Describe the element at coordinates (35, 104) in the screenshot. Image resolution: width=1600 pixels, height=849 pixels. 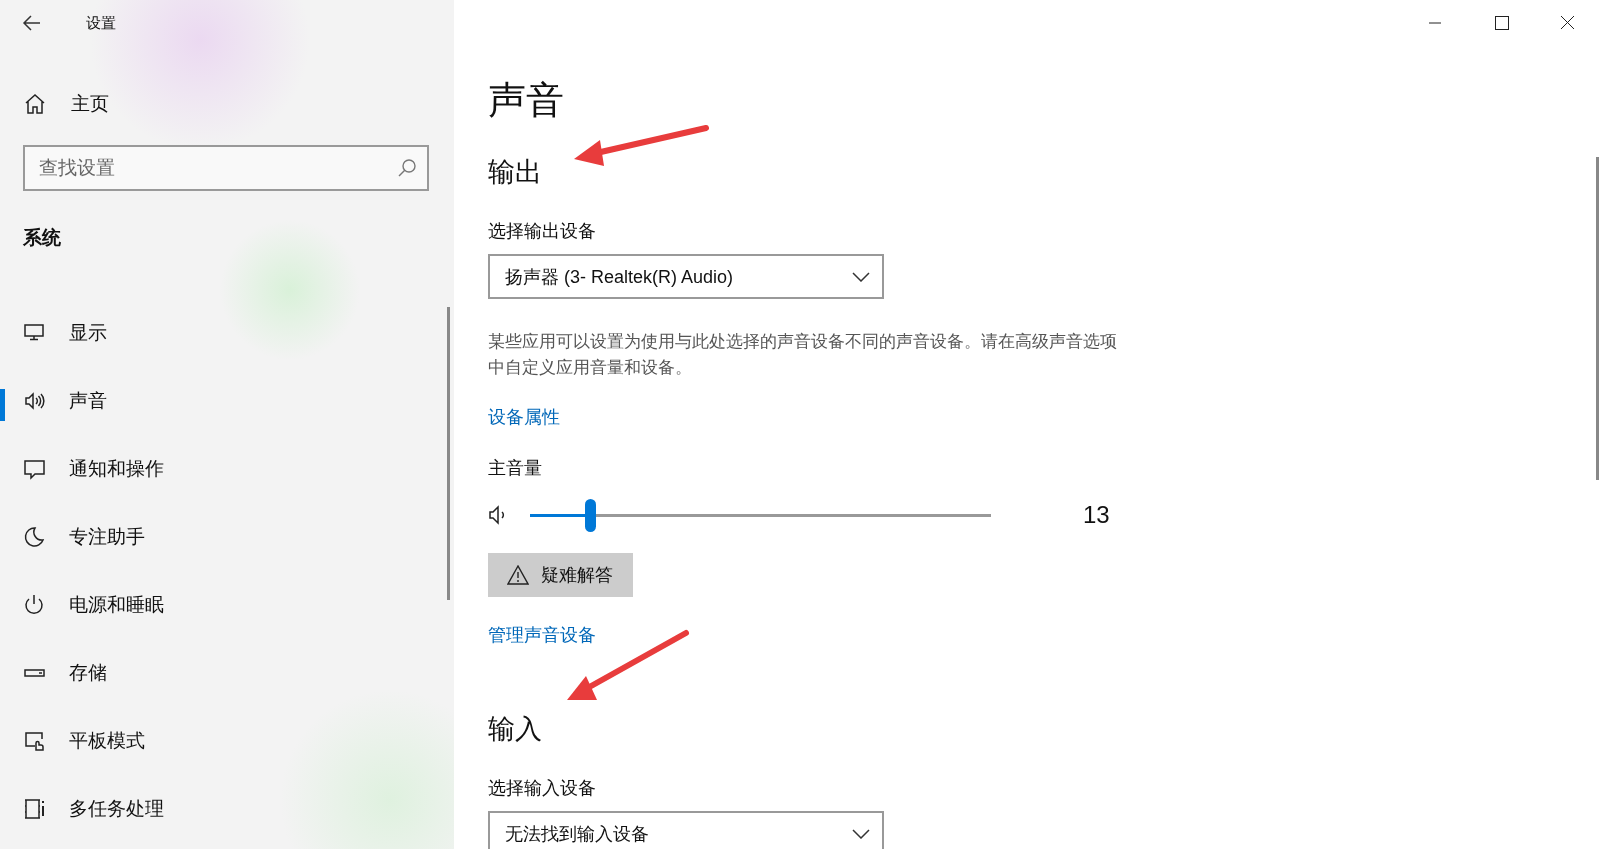
I see `home-icon` at that location.